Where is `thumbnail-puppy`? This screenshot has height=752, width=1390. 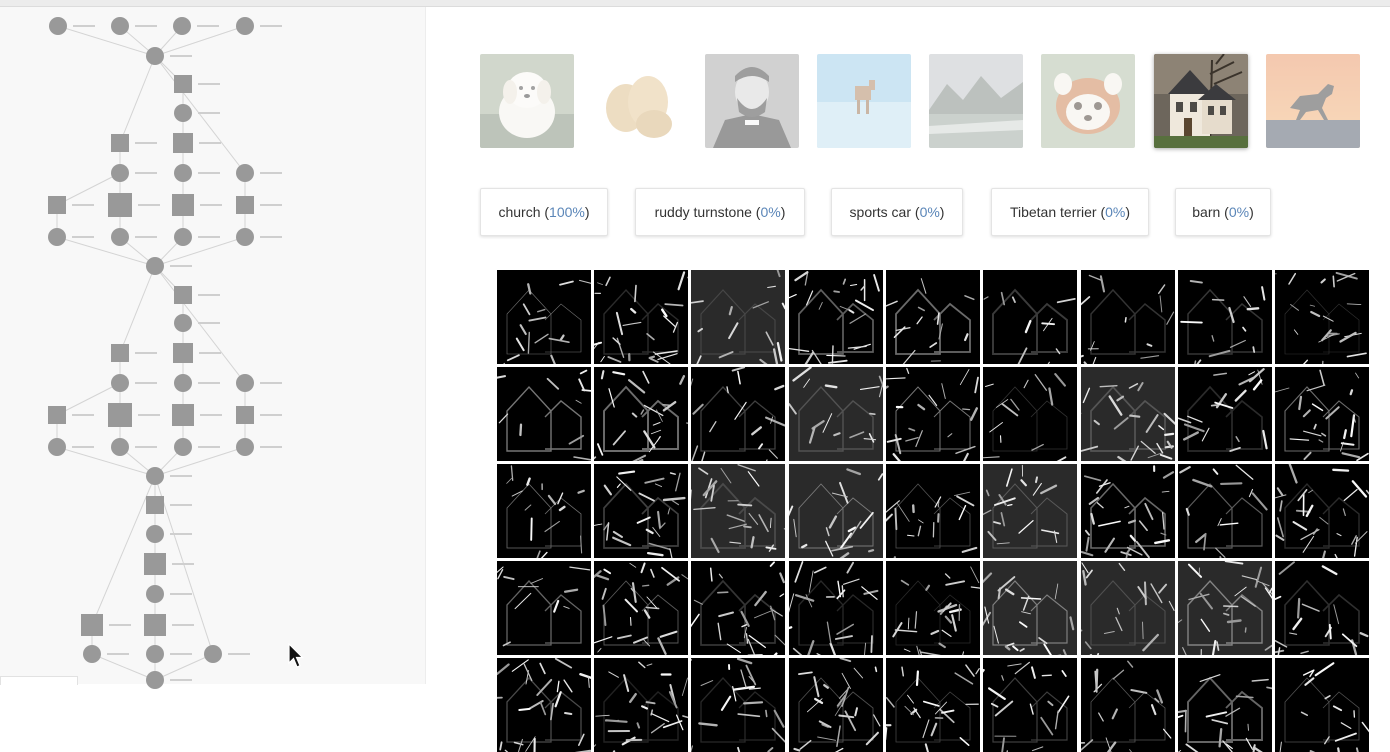 thumbnail-puppy is located at coordinates (527, 101).